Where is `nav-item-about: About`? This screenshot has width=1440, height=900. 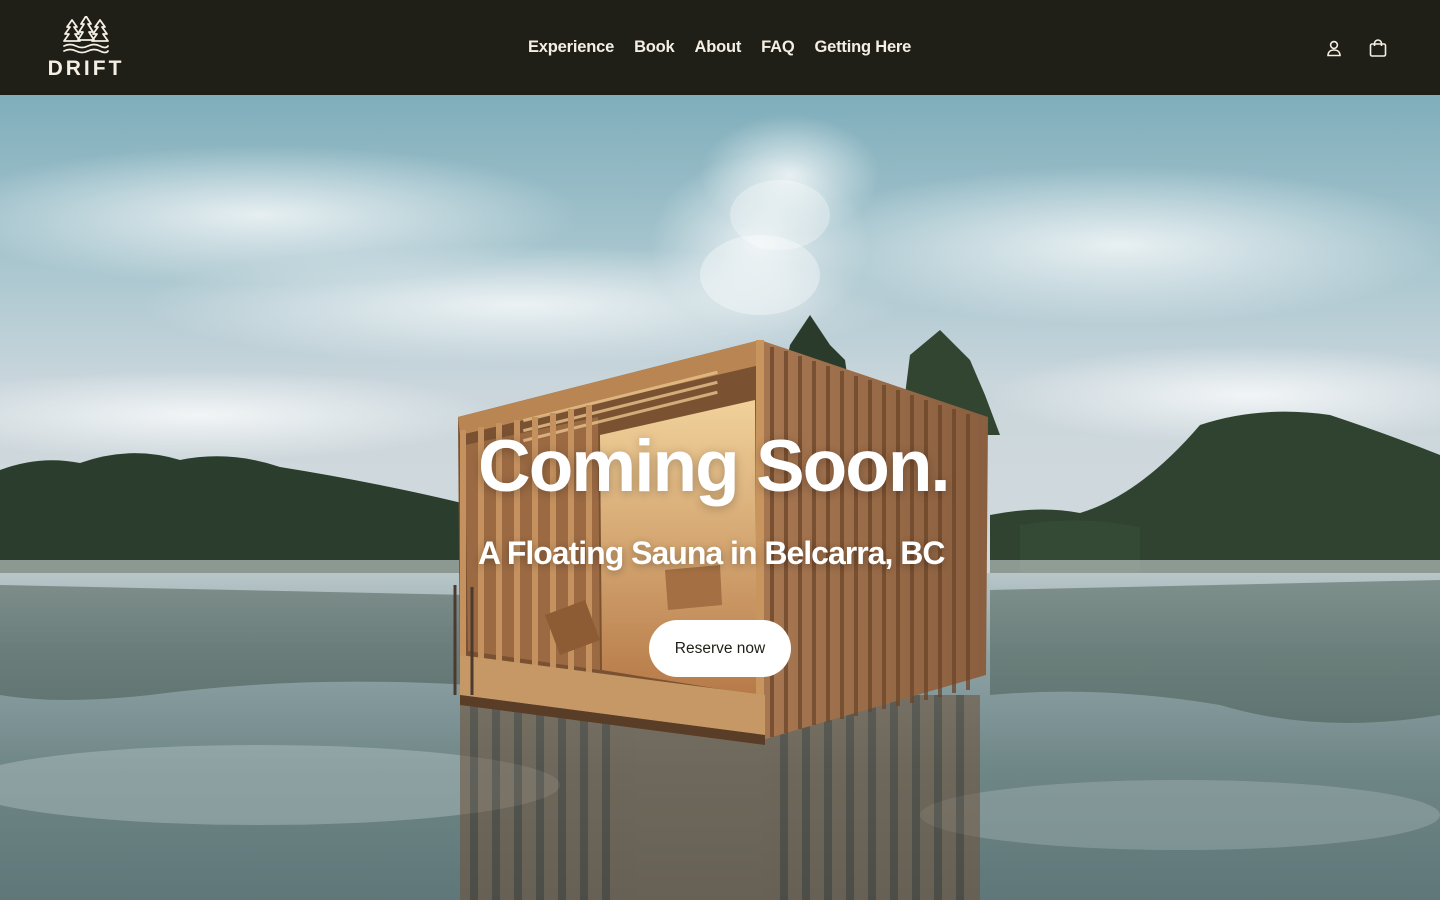
nav-item-about: About is located at coordinates (718, 47).